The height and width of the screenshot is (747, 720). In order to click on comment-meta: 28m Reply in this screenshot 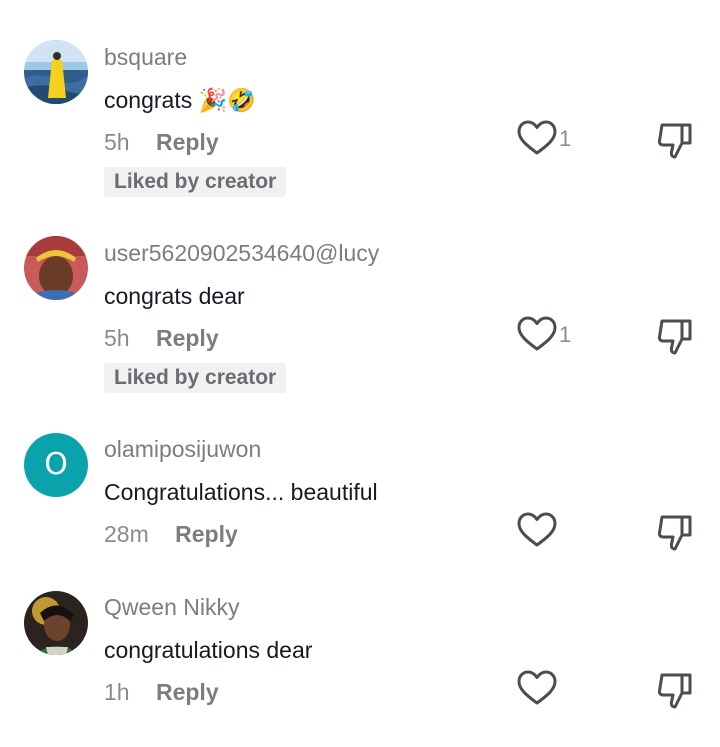, I will do `click(171, 534)`.